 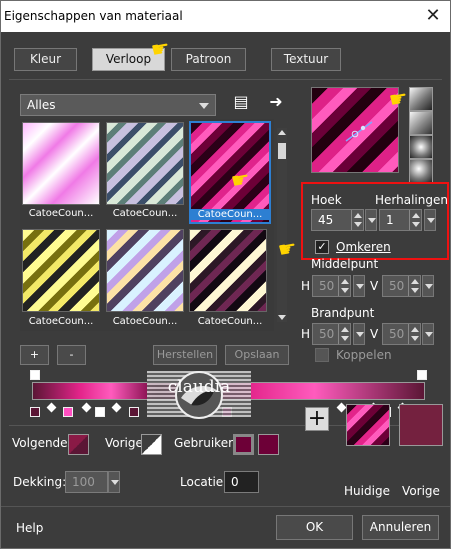 What do you see at coordinates (276, 102) in the screenshot?
I see `right-arrow-icon: ➜` at bounding box center [276, 102].